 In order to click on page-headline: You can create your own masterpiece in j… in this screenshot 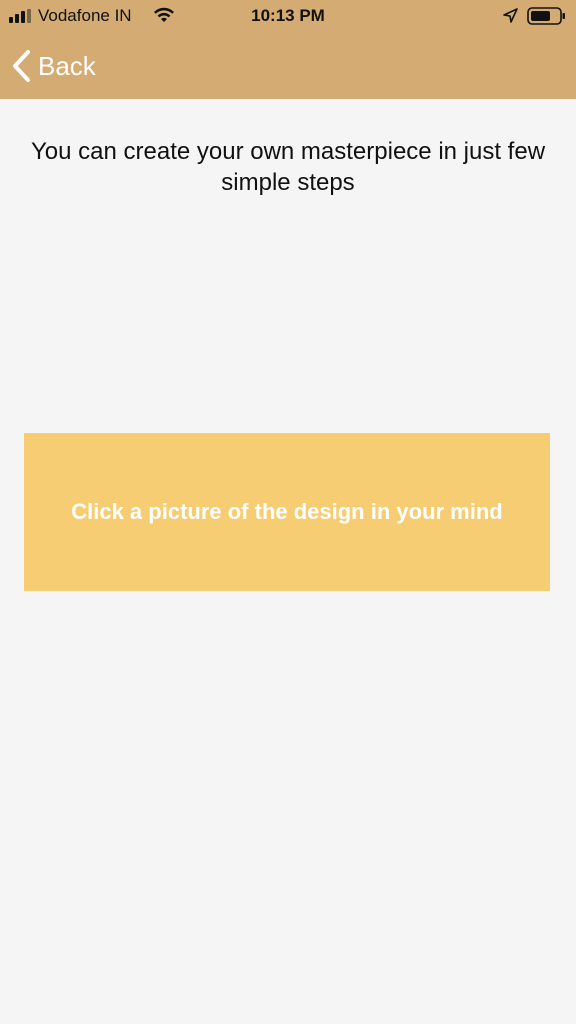, I will do `click(288, 167)`.